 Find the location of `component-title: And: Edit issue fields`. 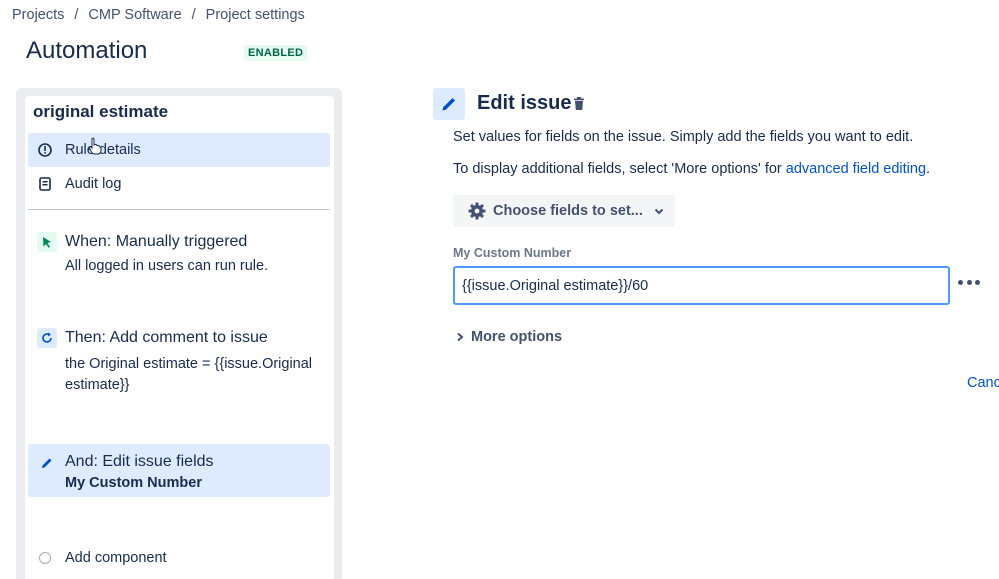

component-title: And: Edit issue fields is located at coordinates (139, 461).